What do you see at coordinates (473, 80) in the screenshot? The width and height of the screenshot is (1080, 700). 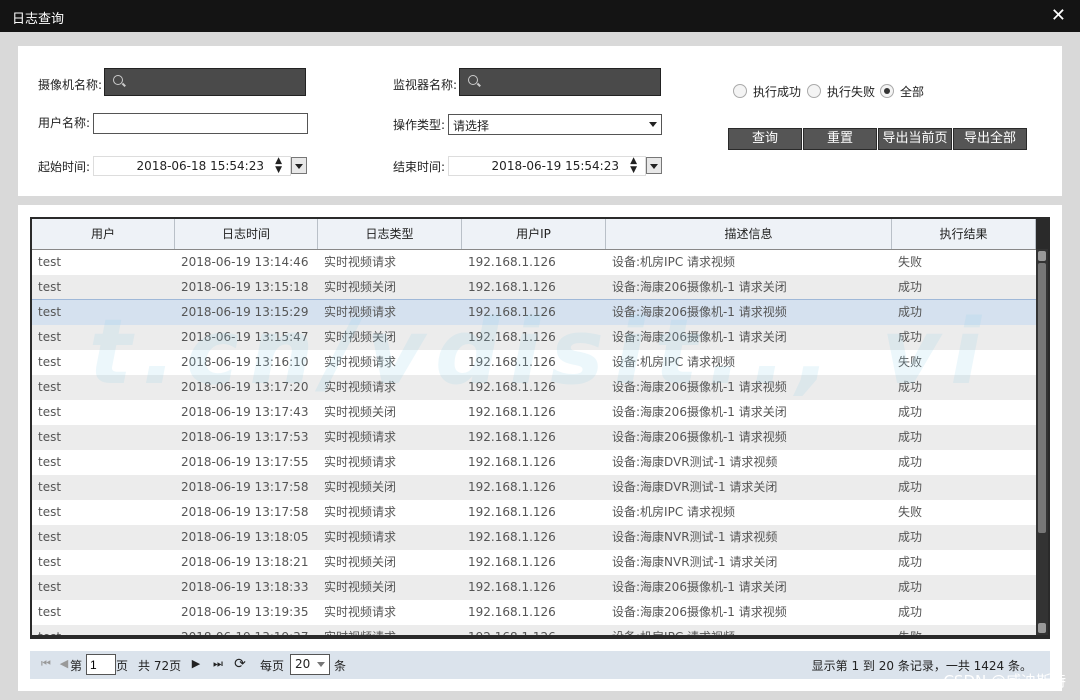 I see `search-icon` at bounding box center [473, 80].